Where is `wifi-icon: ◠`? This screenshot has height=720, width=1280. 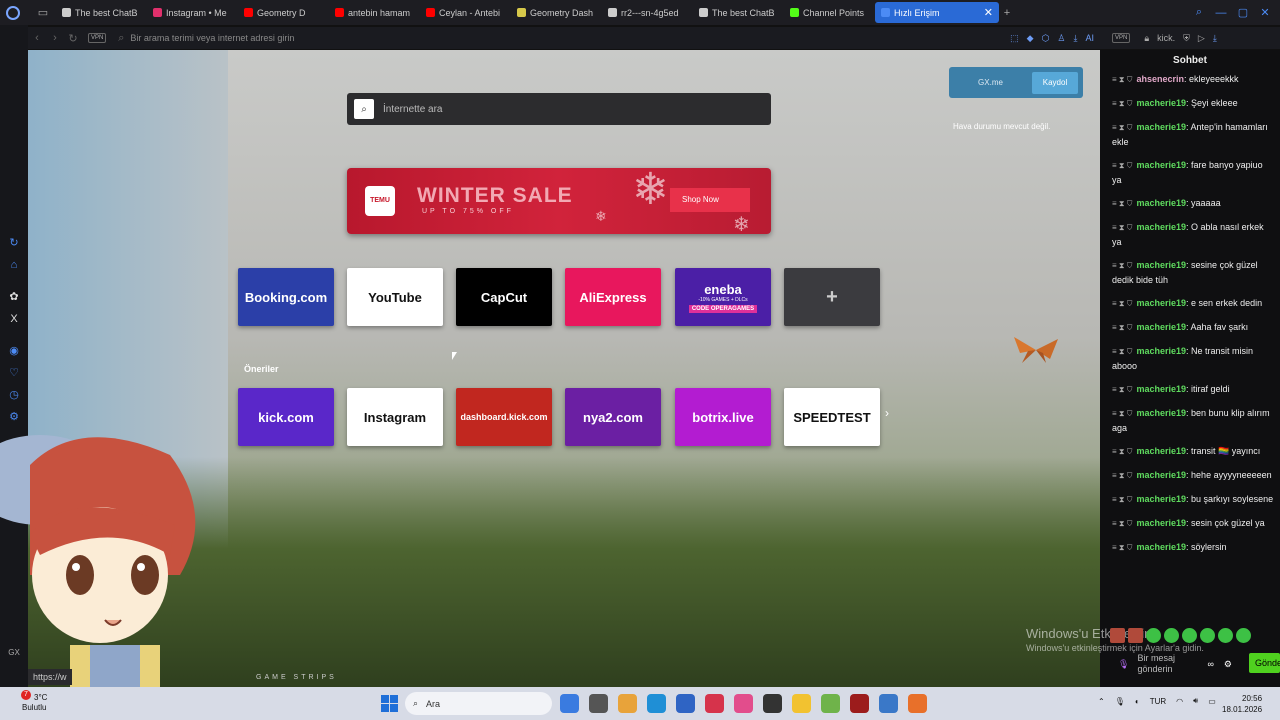 wifi-icon: ◠ is located at coordinates (1179, 701).